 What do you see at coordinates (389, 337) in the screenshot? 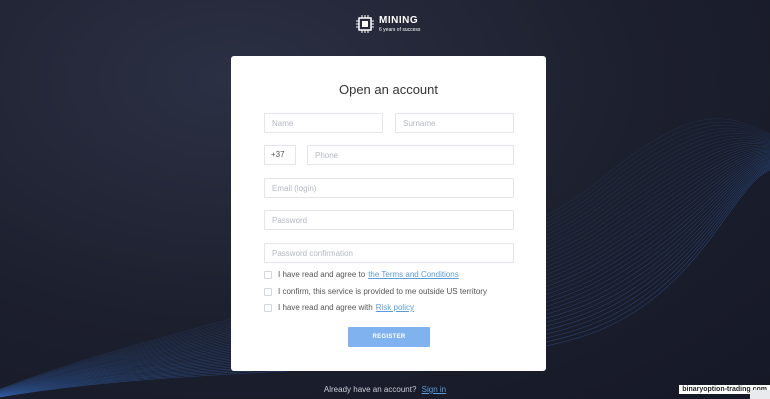
I see `register-button: REGISTER` at bounding box center [389, 337].